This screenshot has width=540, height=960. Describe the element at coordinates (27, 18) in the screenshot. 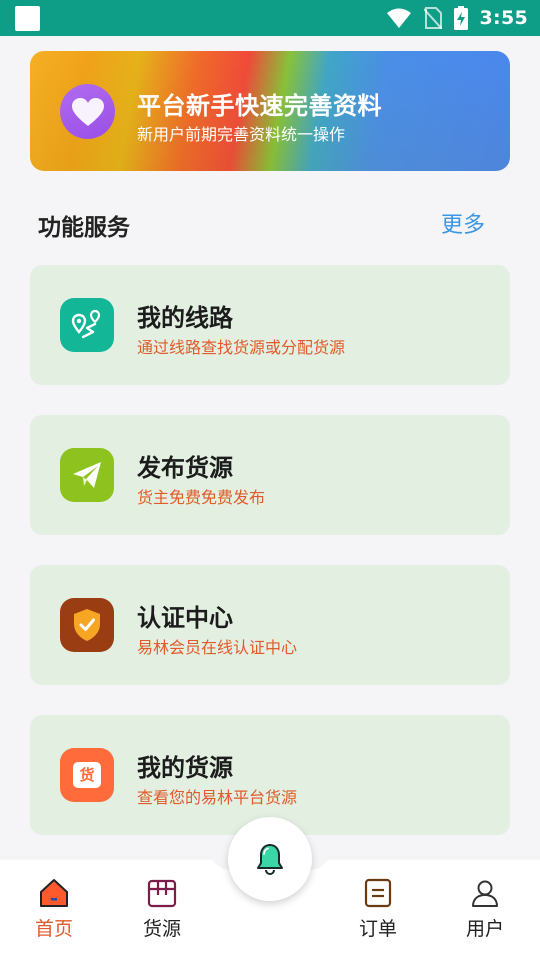

I see `notification-icon` at that location.